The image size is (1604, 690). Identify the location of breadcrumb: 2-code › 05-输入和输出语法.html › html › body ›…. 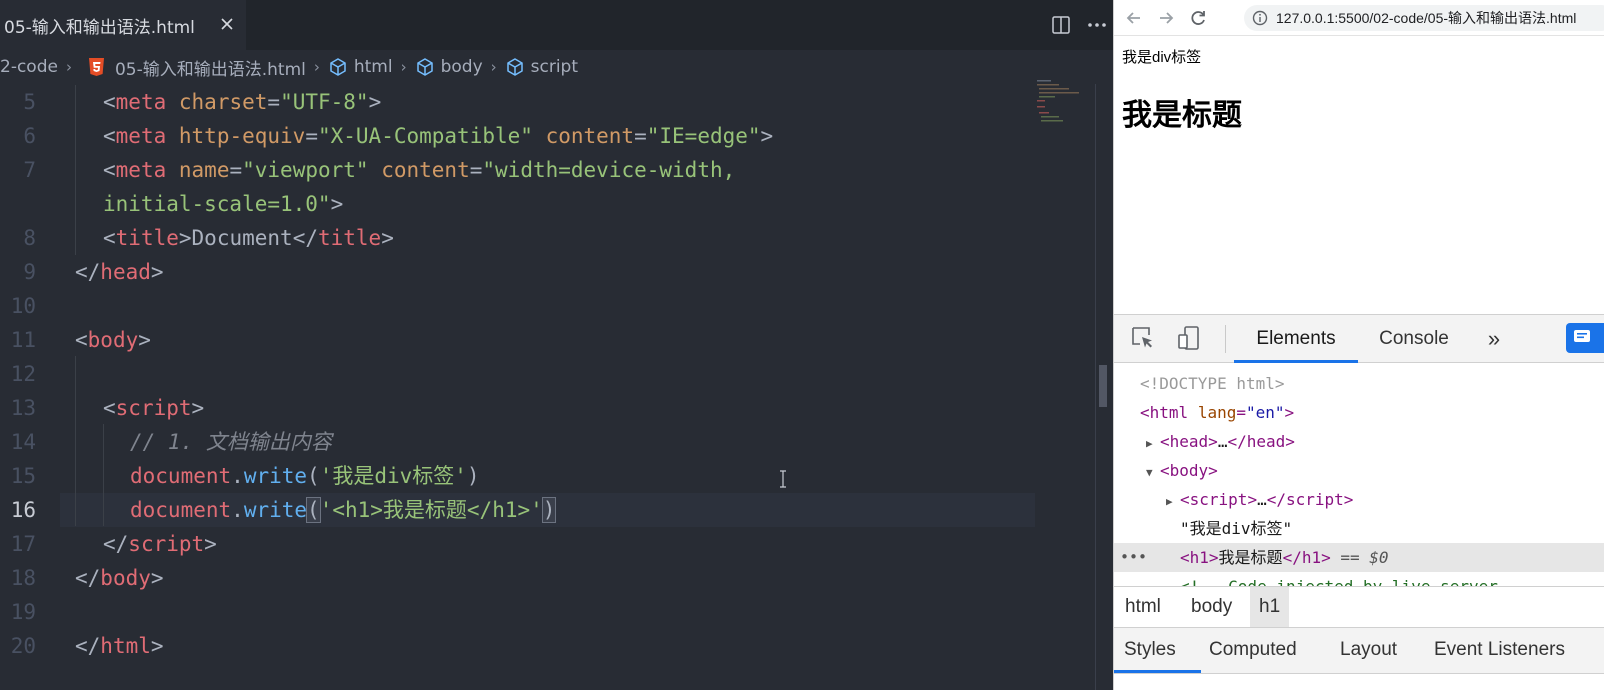
(556, 67).